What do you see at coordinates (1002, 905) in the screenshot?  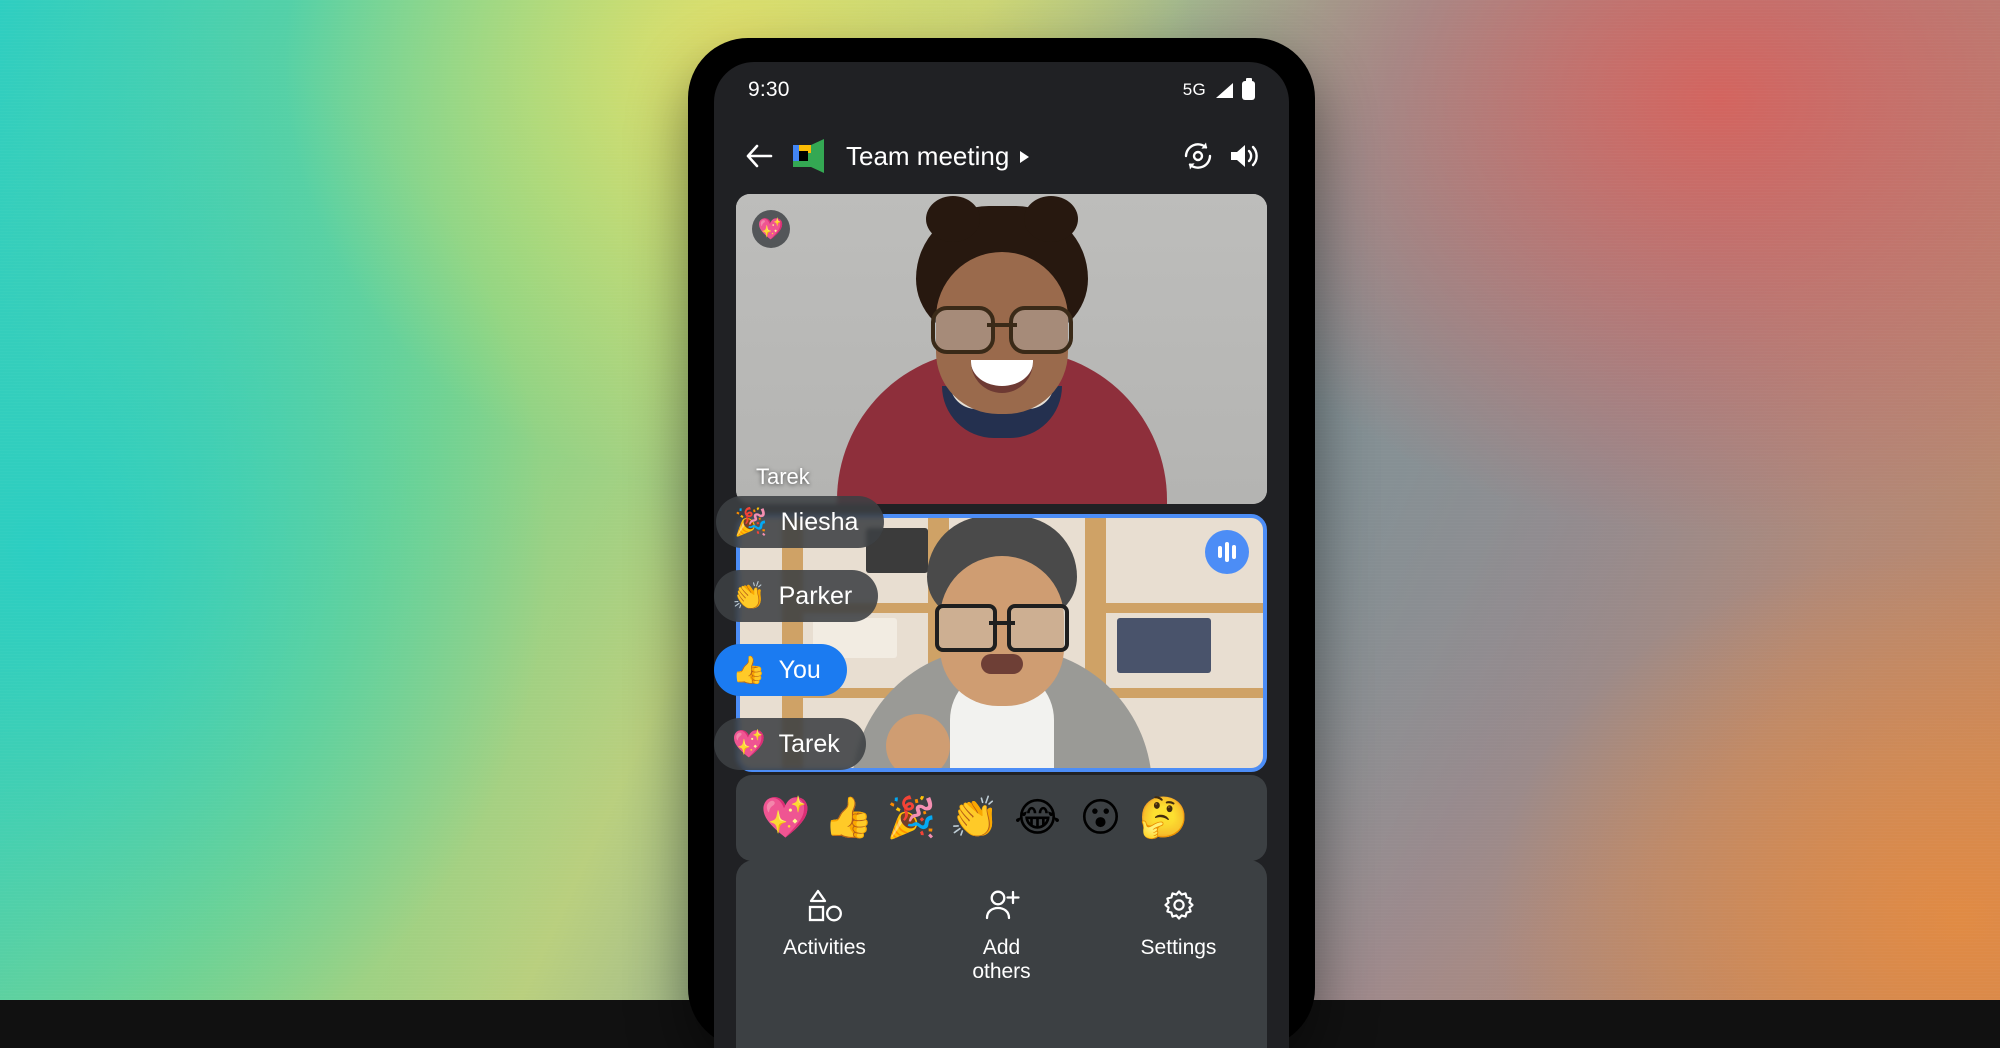 I see `person-add-icon` at bounding box center [1002, 905].